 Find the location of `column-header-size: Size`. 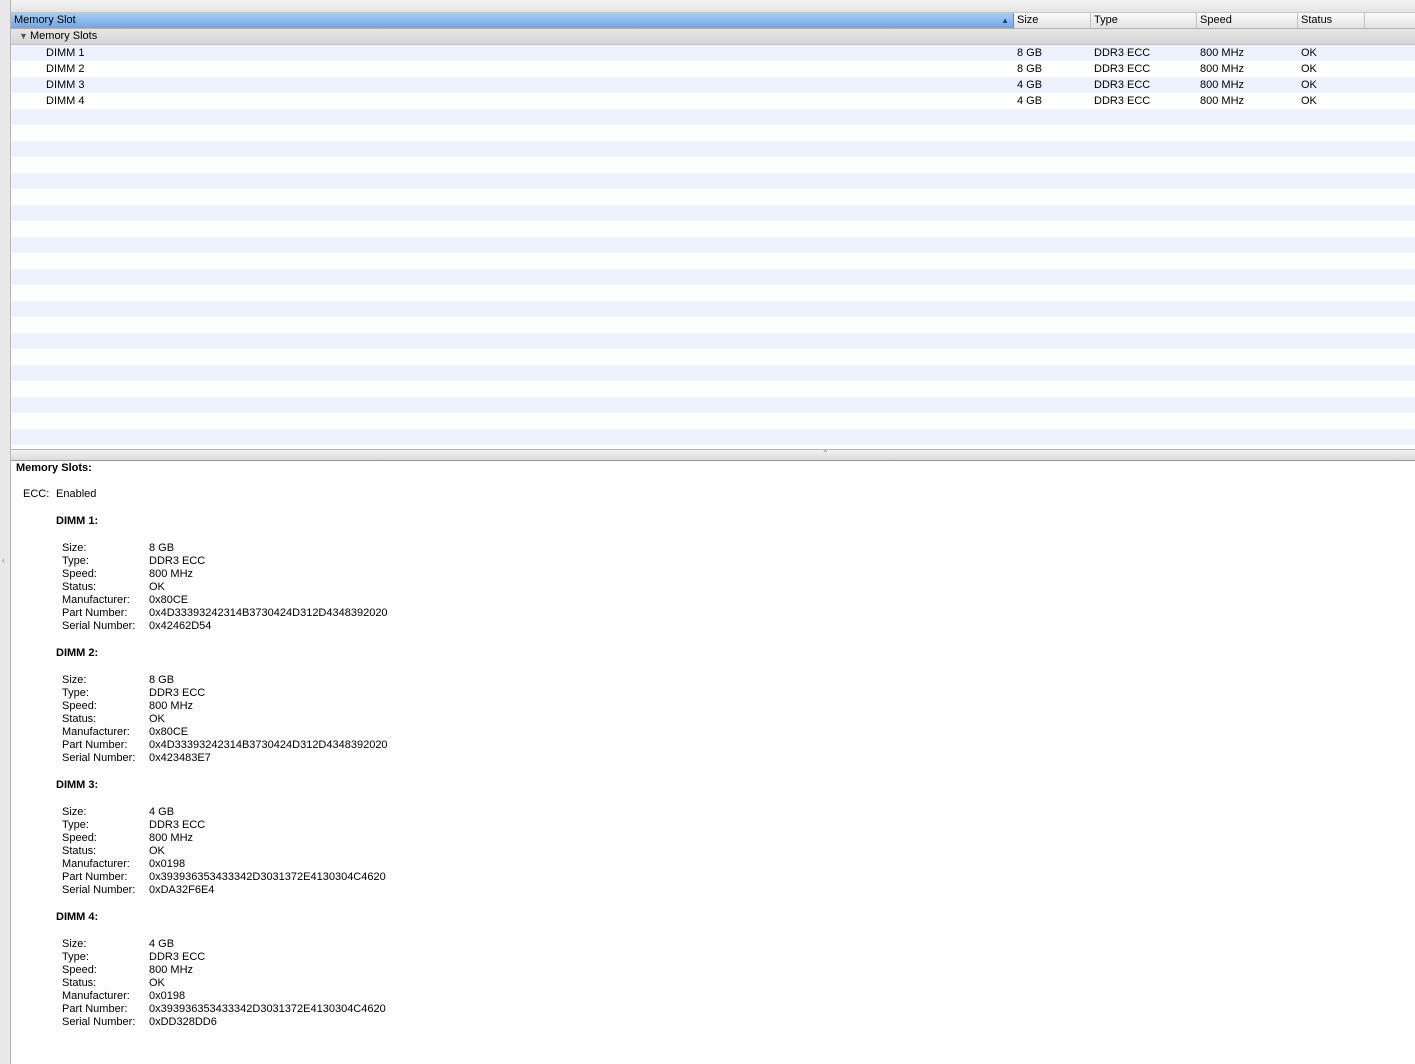

column-header-size: Size is located at coordinates (1052, 20).